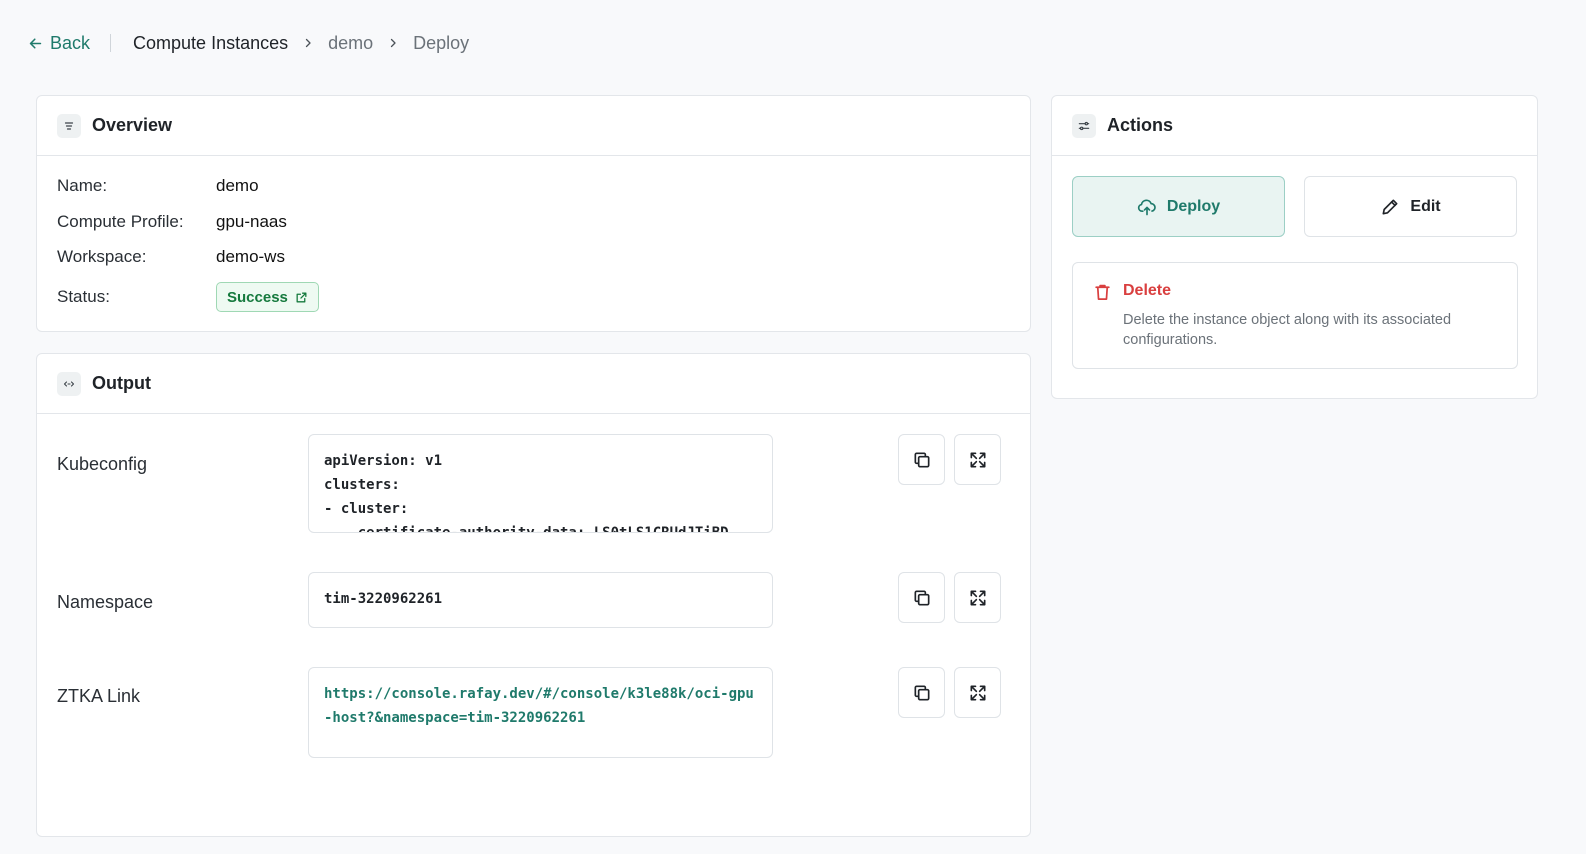 The height and width of the screenshot is (854, 1586). Describe the element at coordinates (99, 696) in the screenshot. I see `ztka-label: ZTKA Link` at that location.